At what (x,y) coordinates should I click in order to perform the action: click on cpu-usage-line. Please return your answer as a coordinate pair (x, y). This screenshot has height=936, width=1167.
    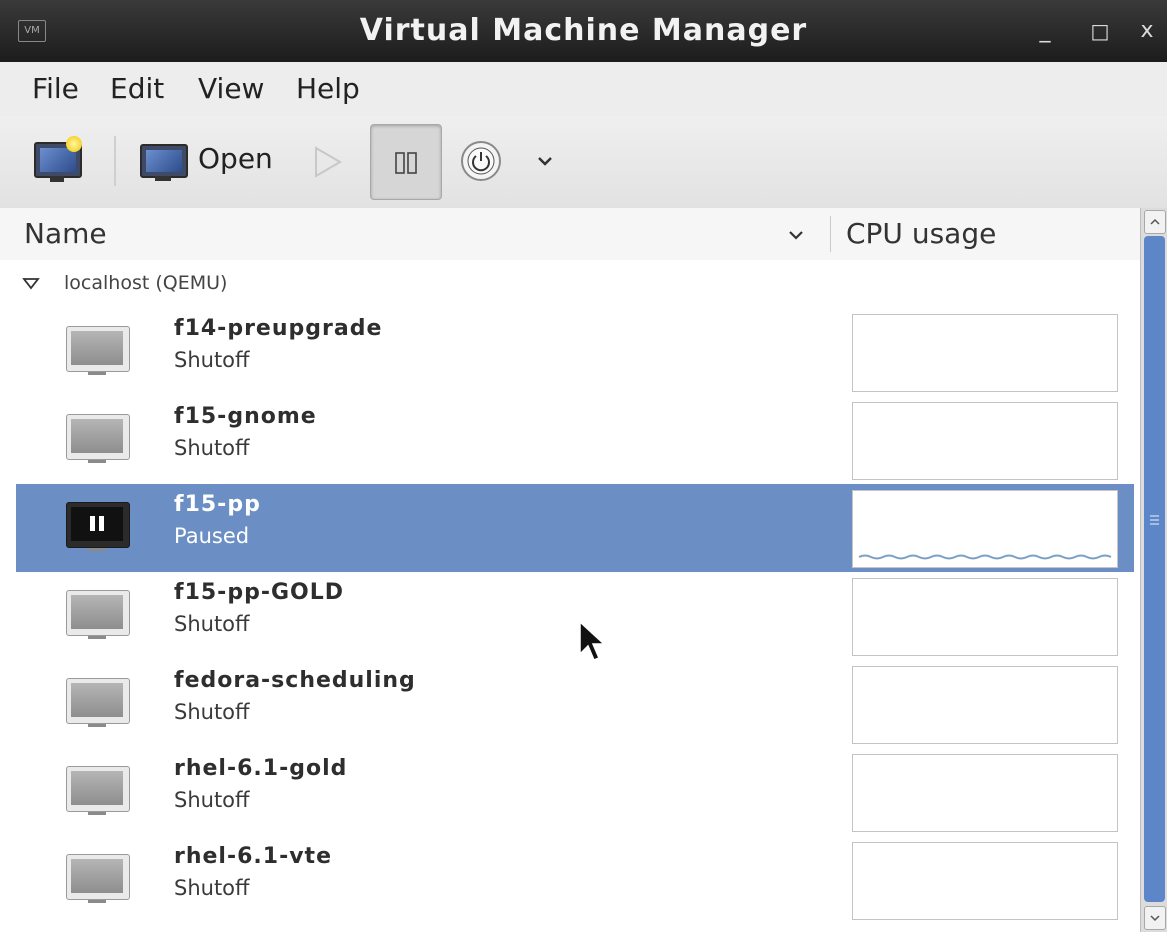
    Looking at the image, I should click on (985, 557).